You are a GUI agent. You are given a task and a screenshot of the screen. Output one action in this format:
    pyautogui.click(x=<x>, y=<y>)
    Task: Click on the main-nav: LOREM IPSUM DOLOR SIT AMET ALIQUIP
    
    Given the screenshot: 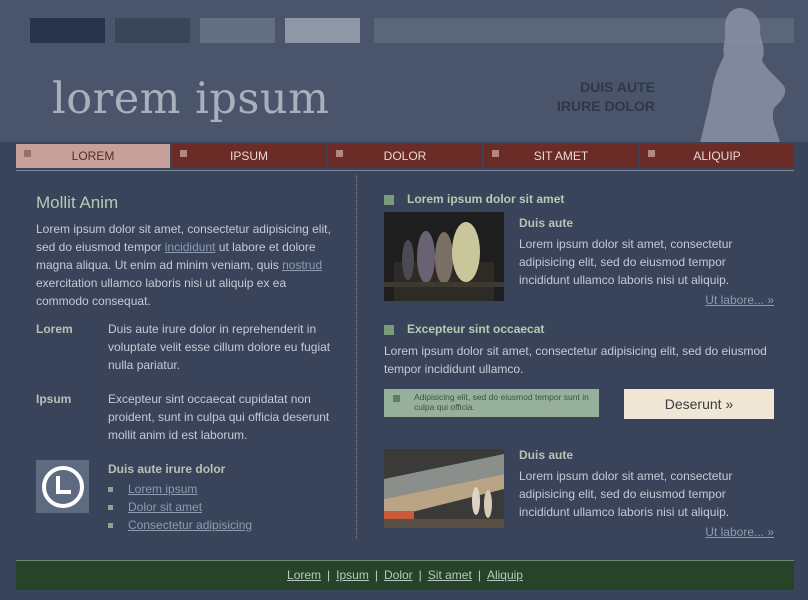 What is the action you would take?
    pyautogui.click(x=405, y=156)
    